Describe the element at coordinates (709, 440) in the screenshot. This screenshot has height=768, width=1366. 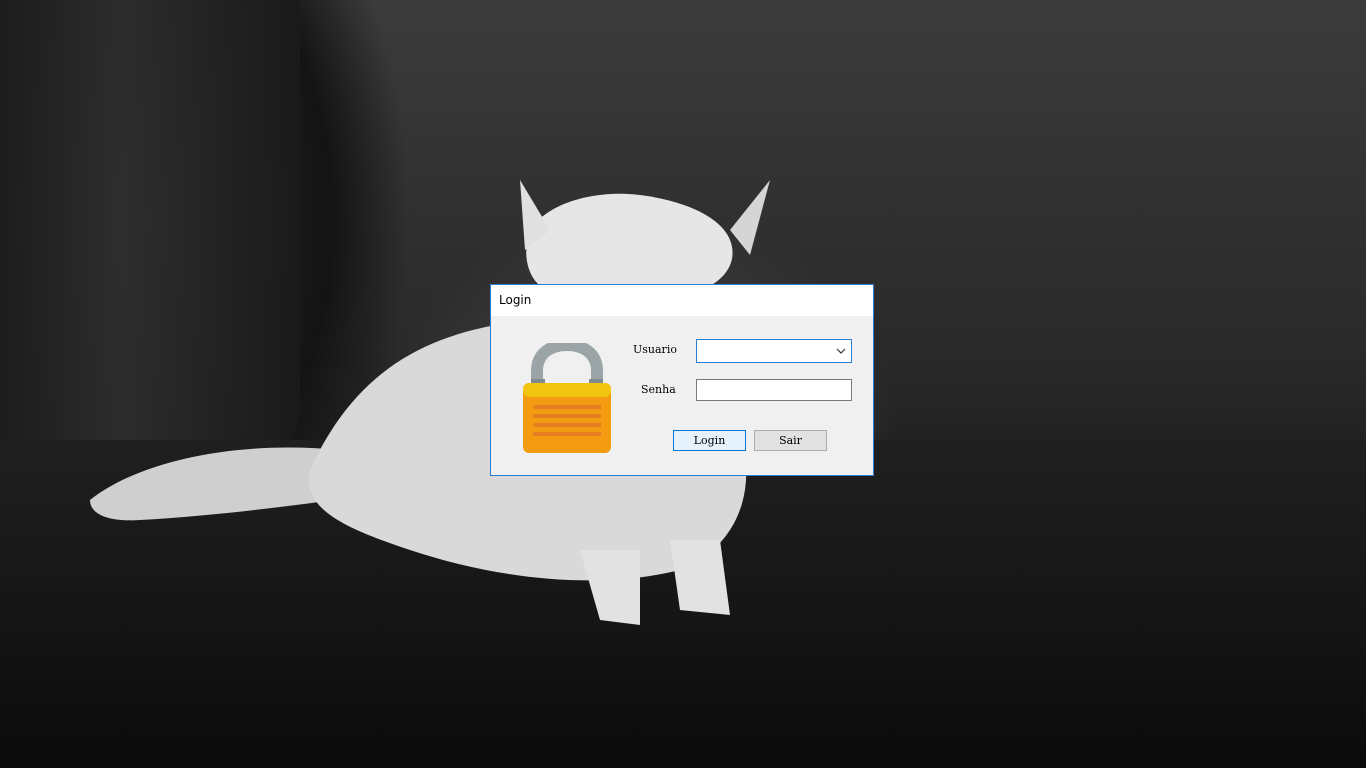
I see `login-button: Login` at that location.